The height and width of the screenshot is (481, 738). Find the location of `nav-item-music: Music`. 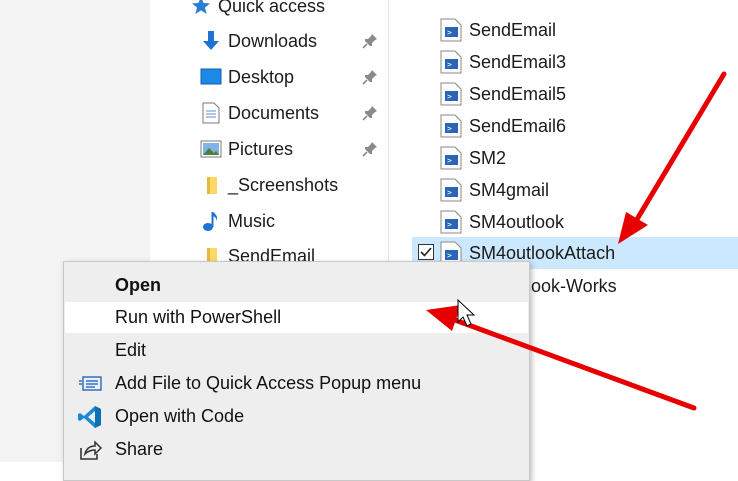

nav-item-music: Music is located at coordinates (237, 221).